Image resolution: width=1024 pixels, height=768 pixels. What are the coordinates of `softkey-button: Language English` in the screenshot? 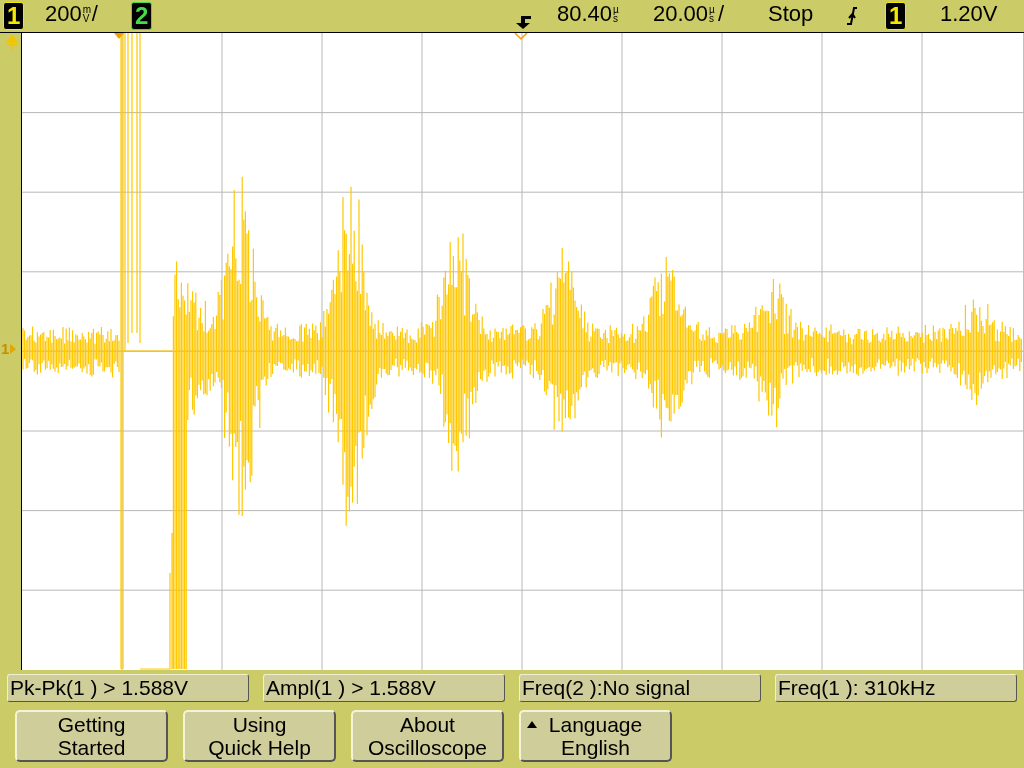 It's located at (595, 736).